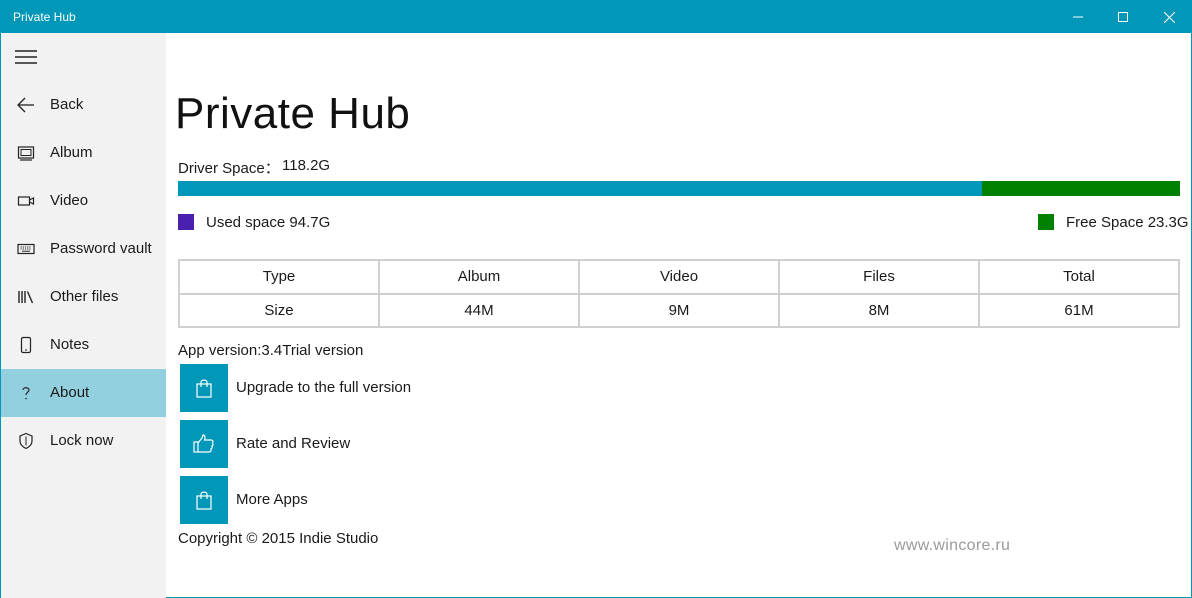  I want to click on app-version-text: App version:3.4Trial version, so click(271, 350).